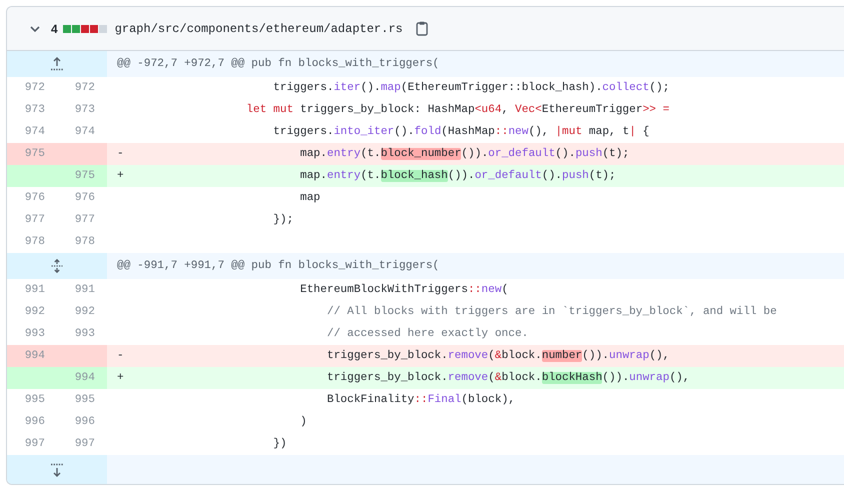  I want to click on expand-down-icon, so click(57, 469).